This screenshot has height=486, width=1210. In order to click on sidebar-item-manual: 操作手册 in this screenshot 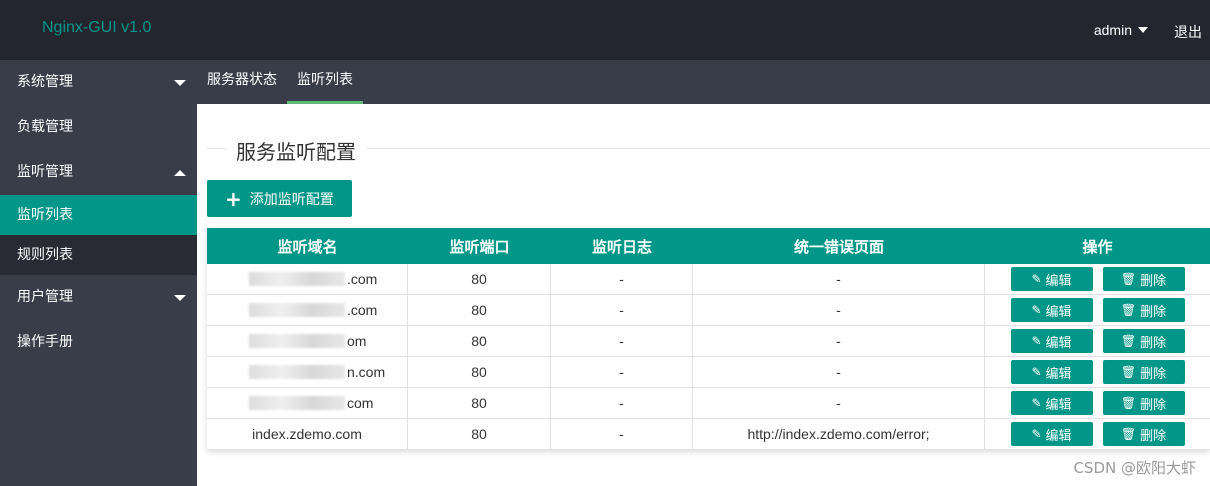, I will do `click(98, 342)`.